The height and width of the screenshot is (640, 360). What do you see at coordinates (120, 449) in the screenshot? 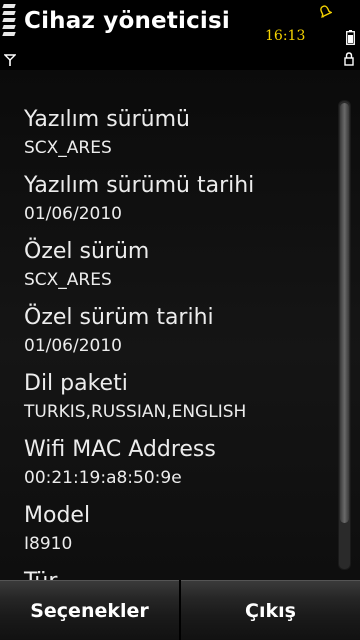
I see `info-label: Wifi MAC Address` at bounding box center [120, 449].